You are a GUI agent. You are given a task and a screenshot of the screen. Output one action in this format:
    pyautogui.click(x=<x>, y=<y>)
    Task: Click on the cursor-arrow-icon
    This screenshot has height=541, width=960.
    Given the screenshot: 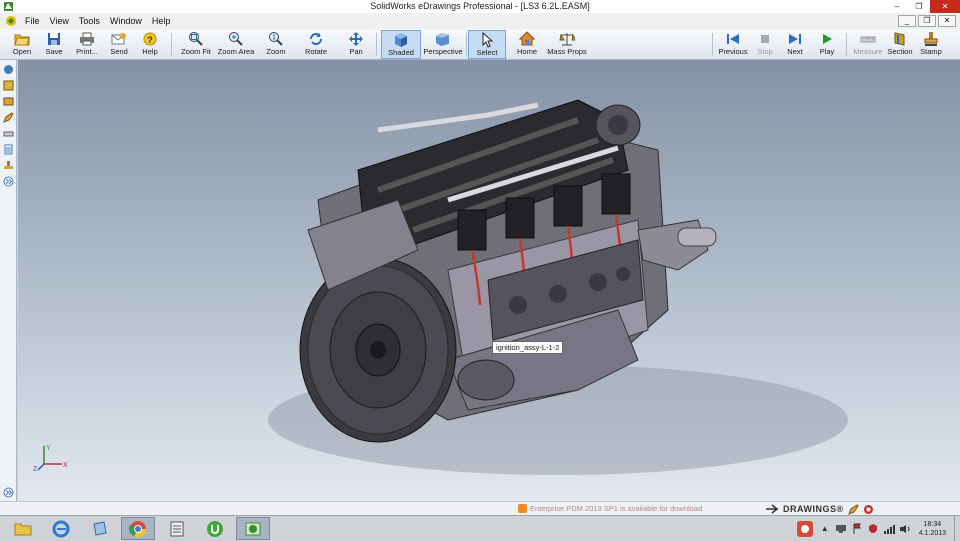 What is the action you would take?
    pyautogui.click(x=487, y=40)
    